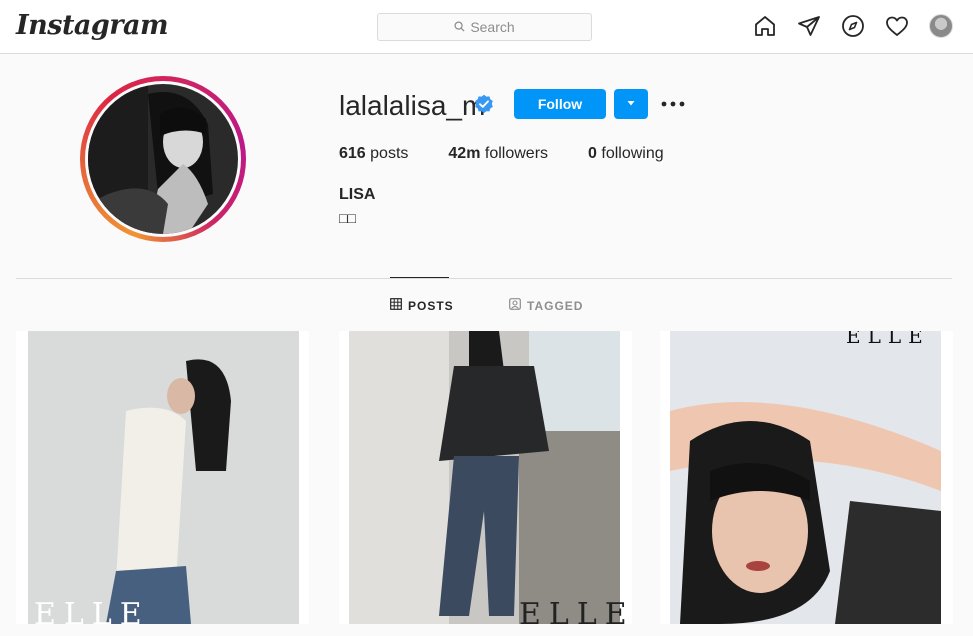 The height and width of the screenshot is (636, 973). Describe the element at coordinates (347, 218) in the screenshot. I see `profile-bio: □□` at that location.